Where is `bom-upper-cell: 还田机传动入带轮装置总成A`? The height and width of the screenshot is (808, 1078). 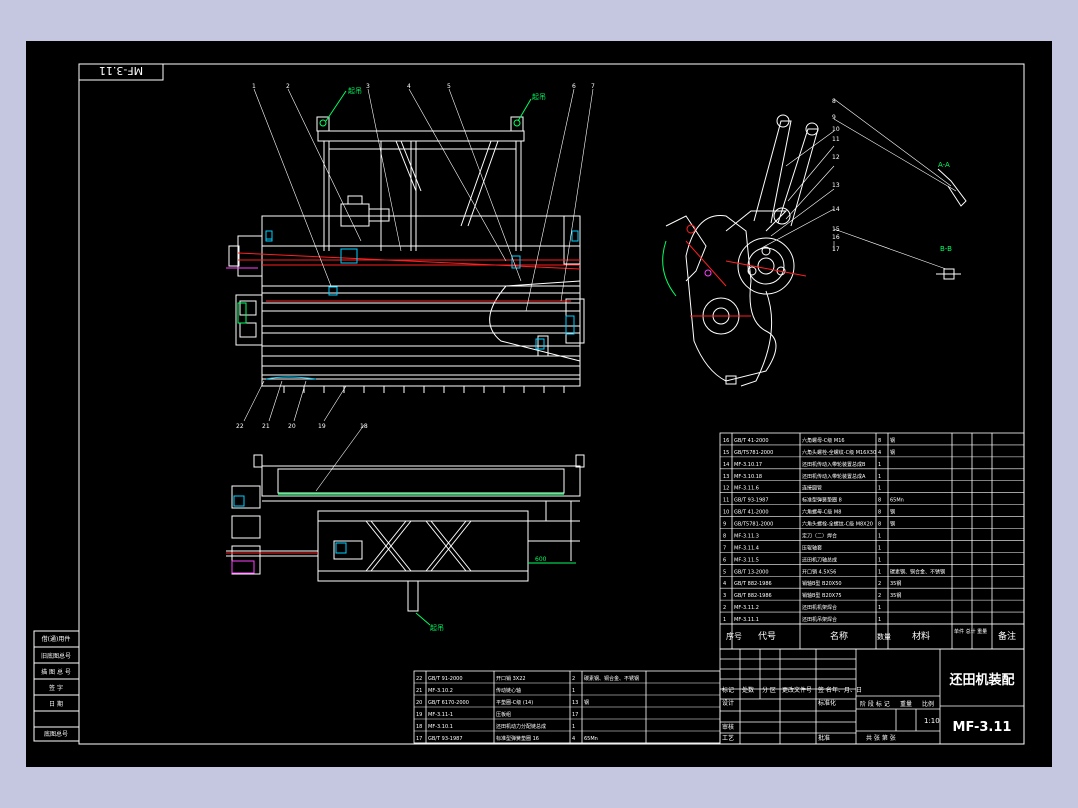 bom-upper-cell: 还田机传动入带轮装置总成A is located at coordinates (834, 476).